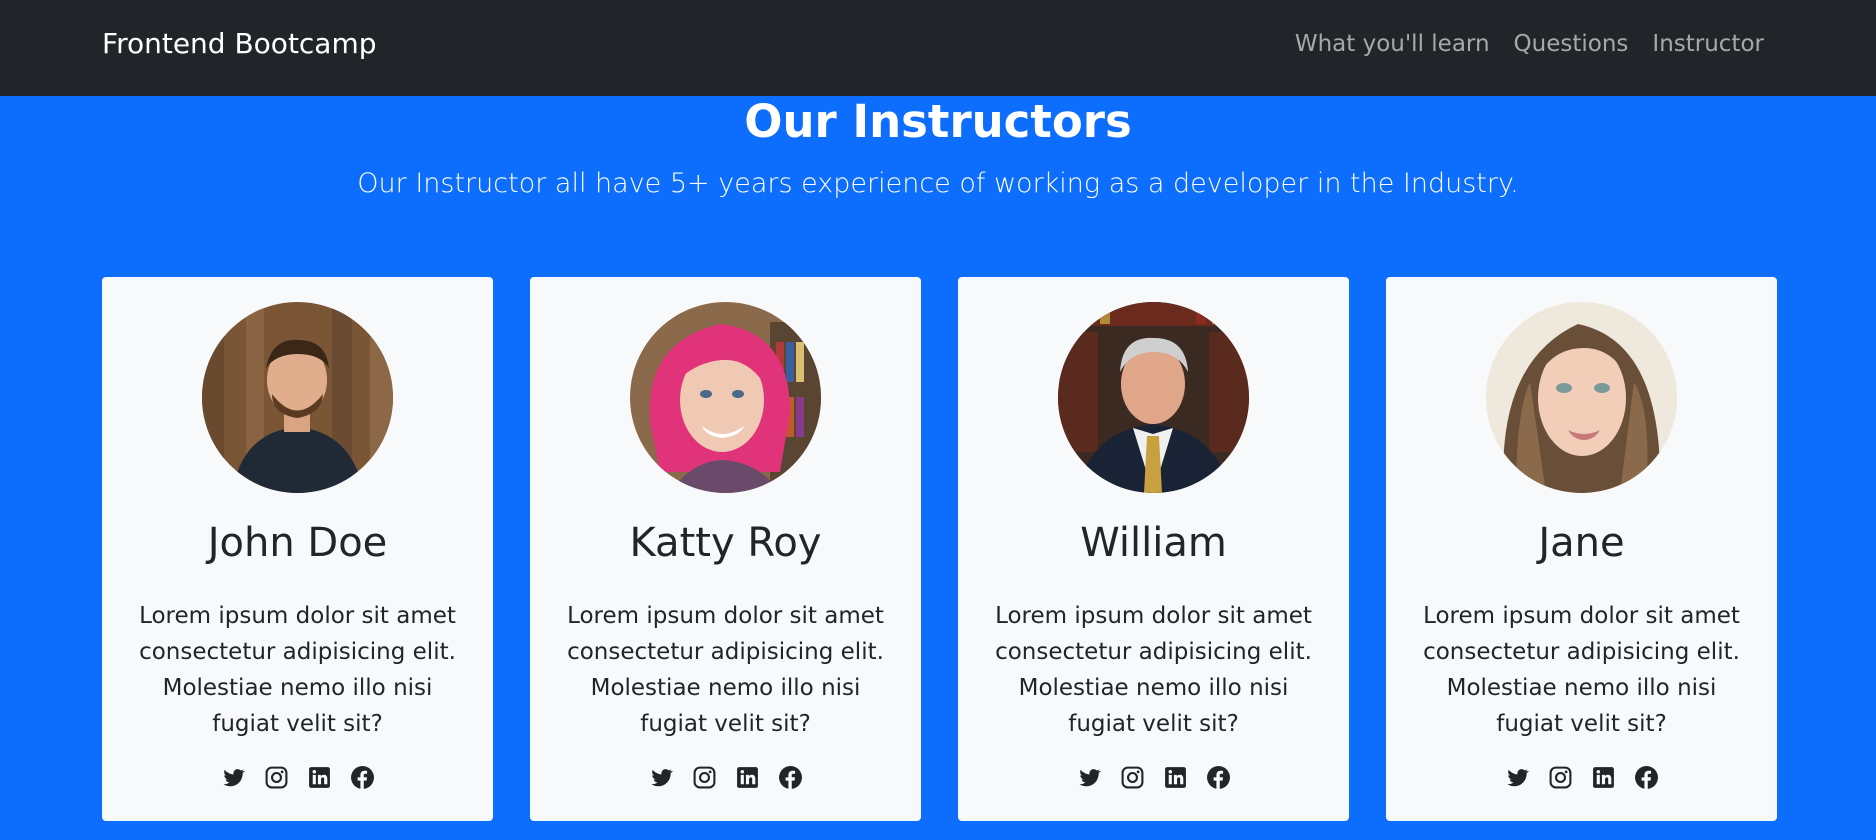 Image resolution: width=1876 pixels, height=840 pixels. I want to click on nav-link-instructor: Instructor, so click(1708, 44).